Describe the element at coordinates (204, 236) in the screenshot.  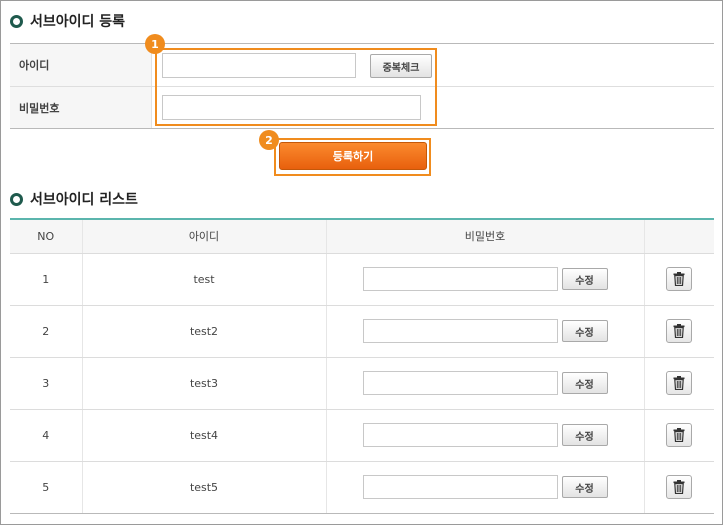
I see `column-header-id: 아이디` at that location.